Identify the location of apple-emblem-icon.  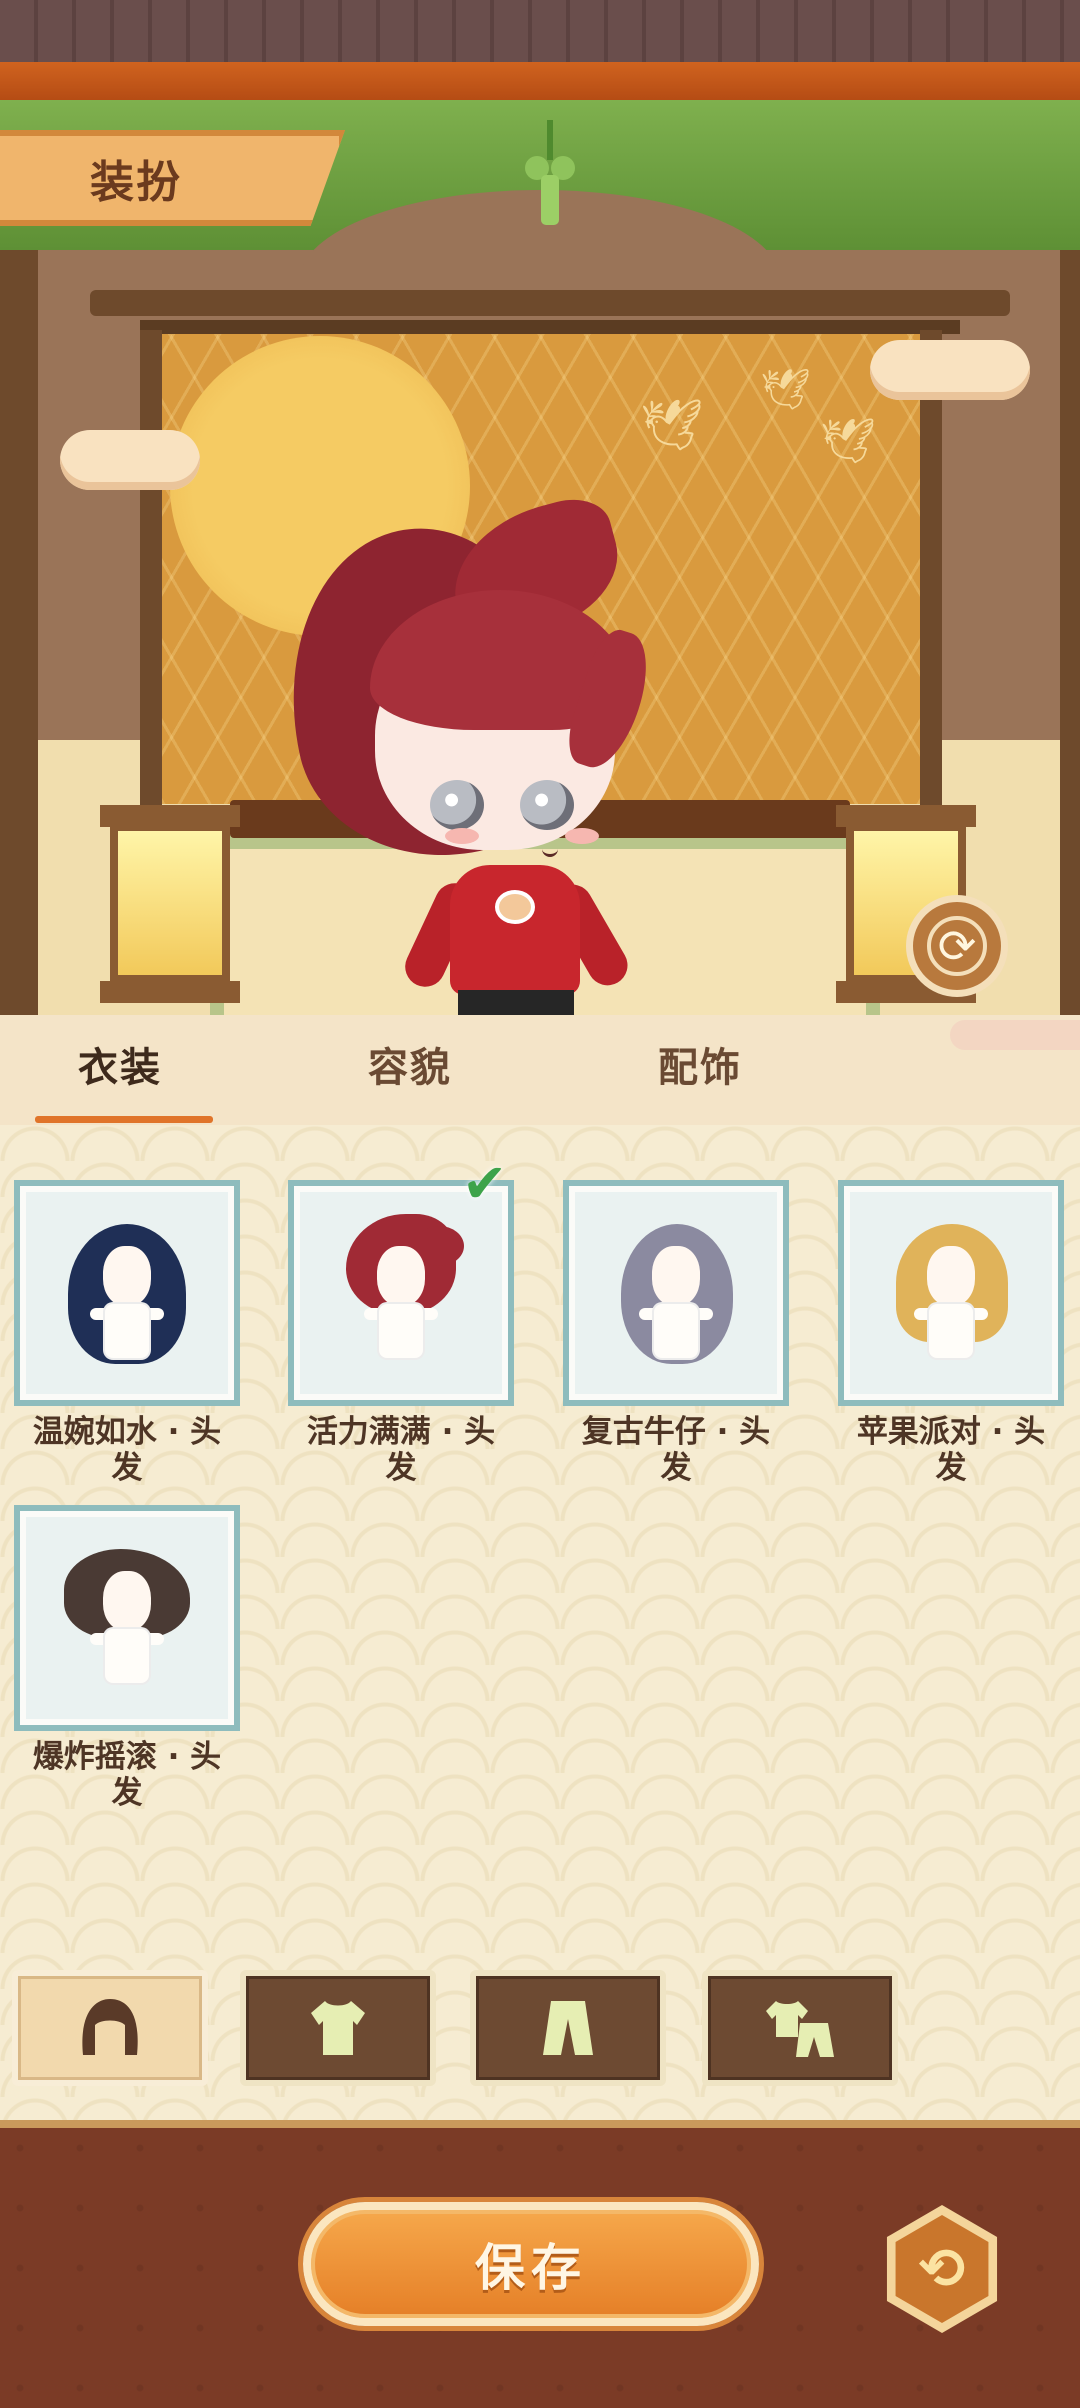
(515, 907).